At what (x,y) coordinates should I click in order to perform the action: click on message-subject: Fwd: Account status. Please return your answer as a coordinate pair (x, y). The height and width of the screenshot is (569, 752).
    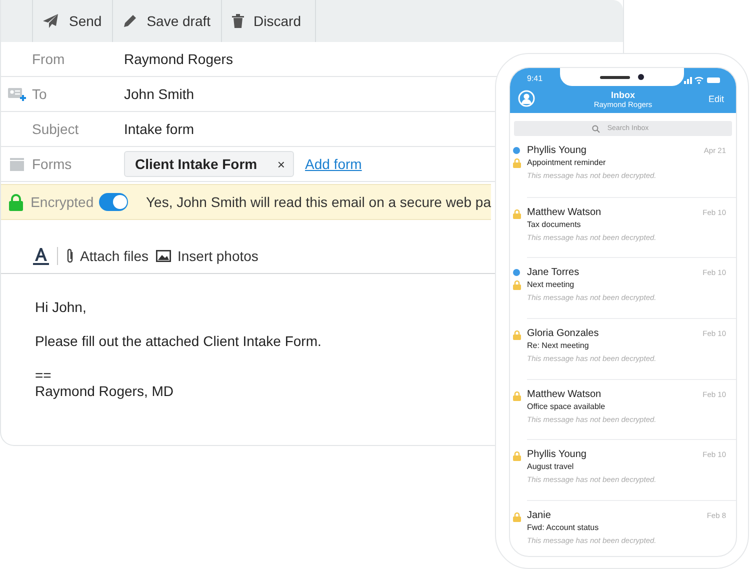
    Looking at the image, I should click on (563, 527).